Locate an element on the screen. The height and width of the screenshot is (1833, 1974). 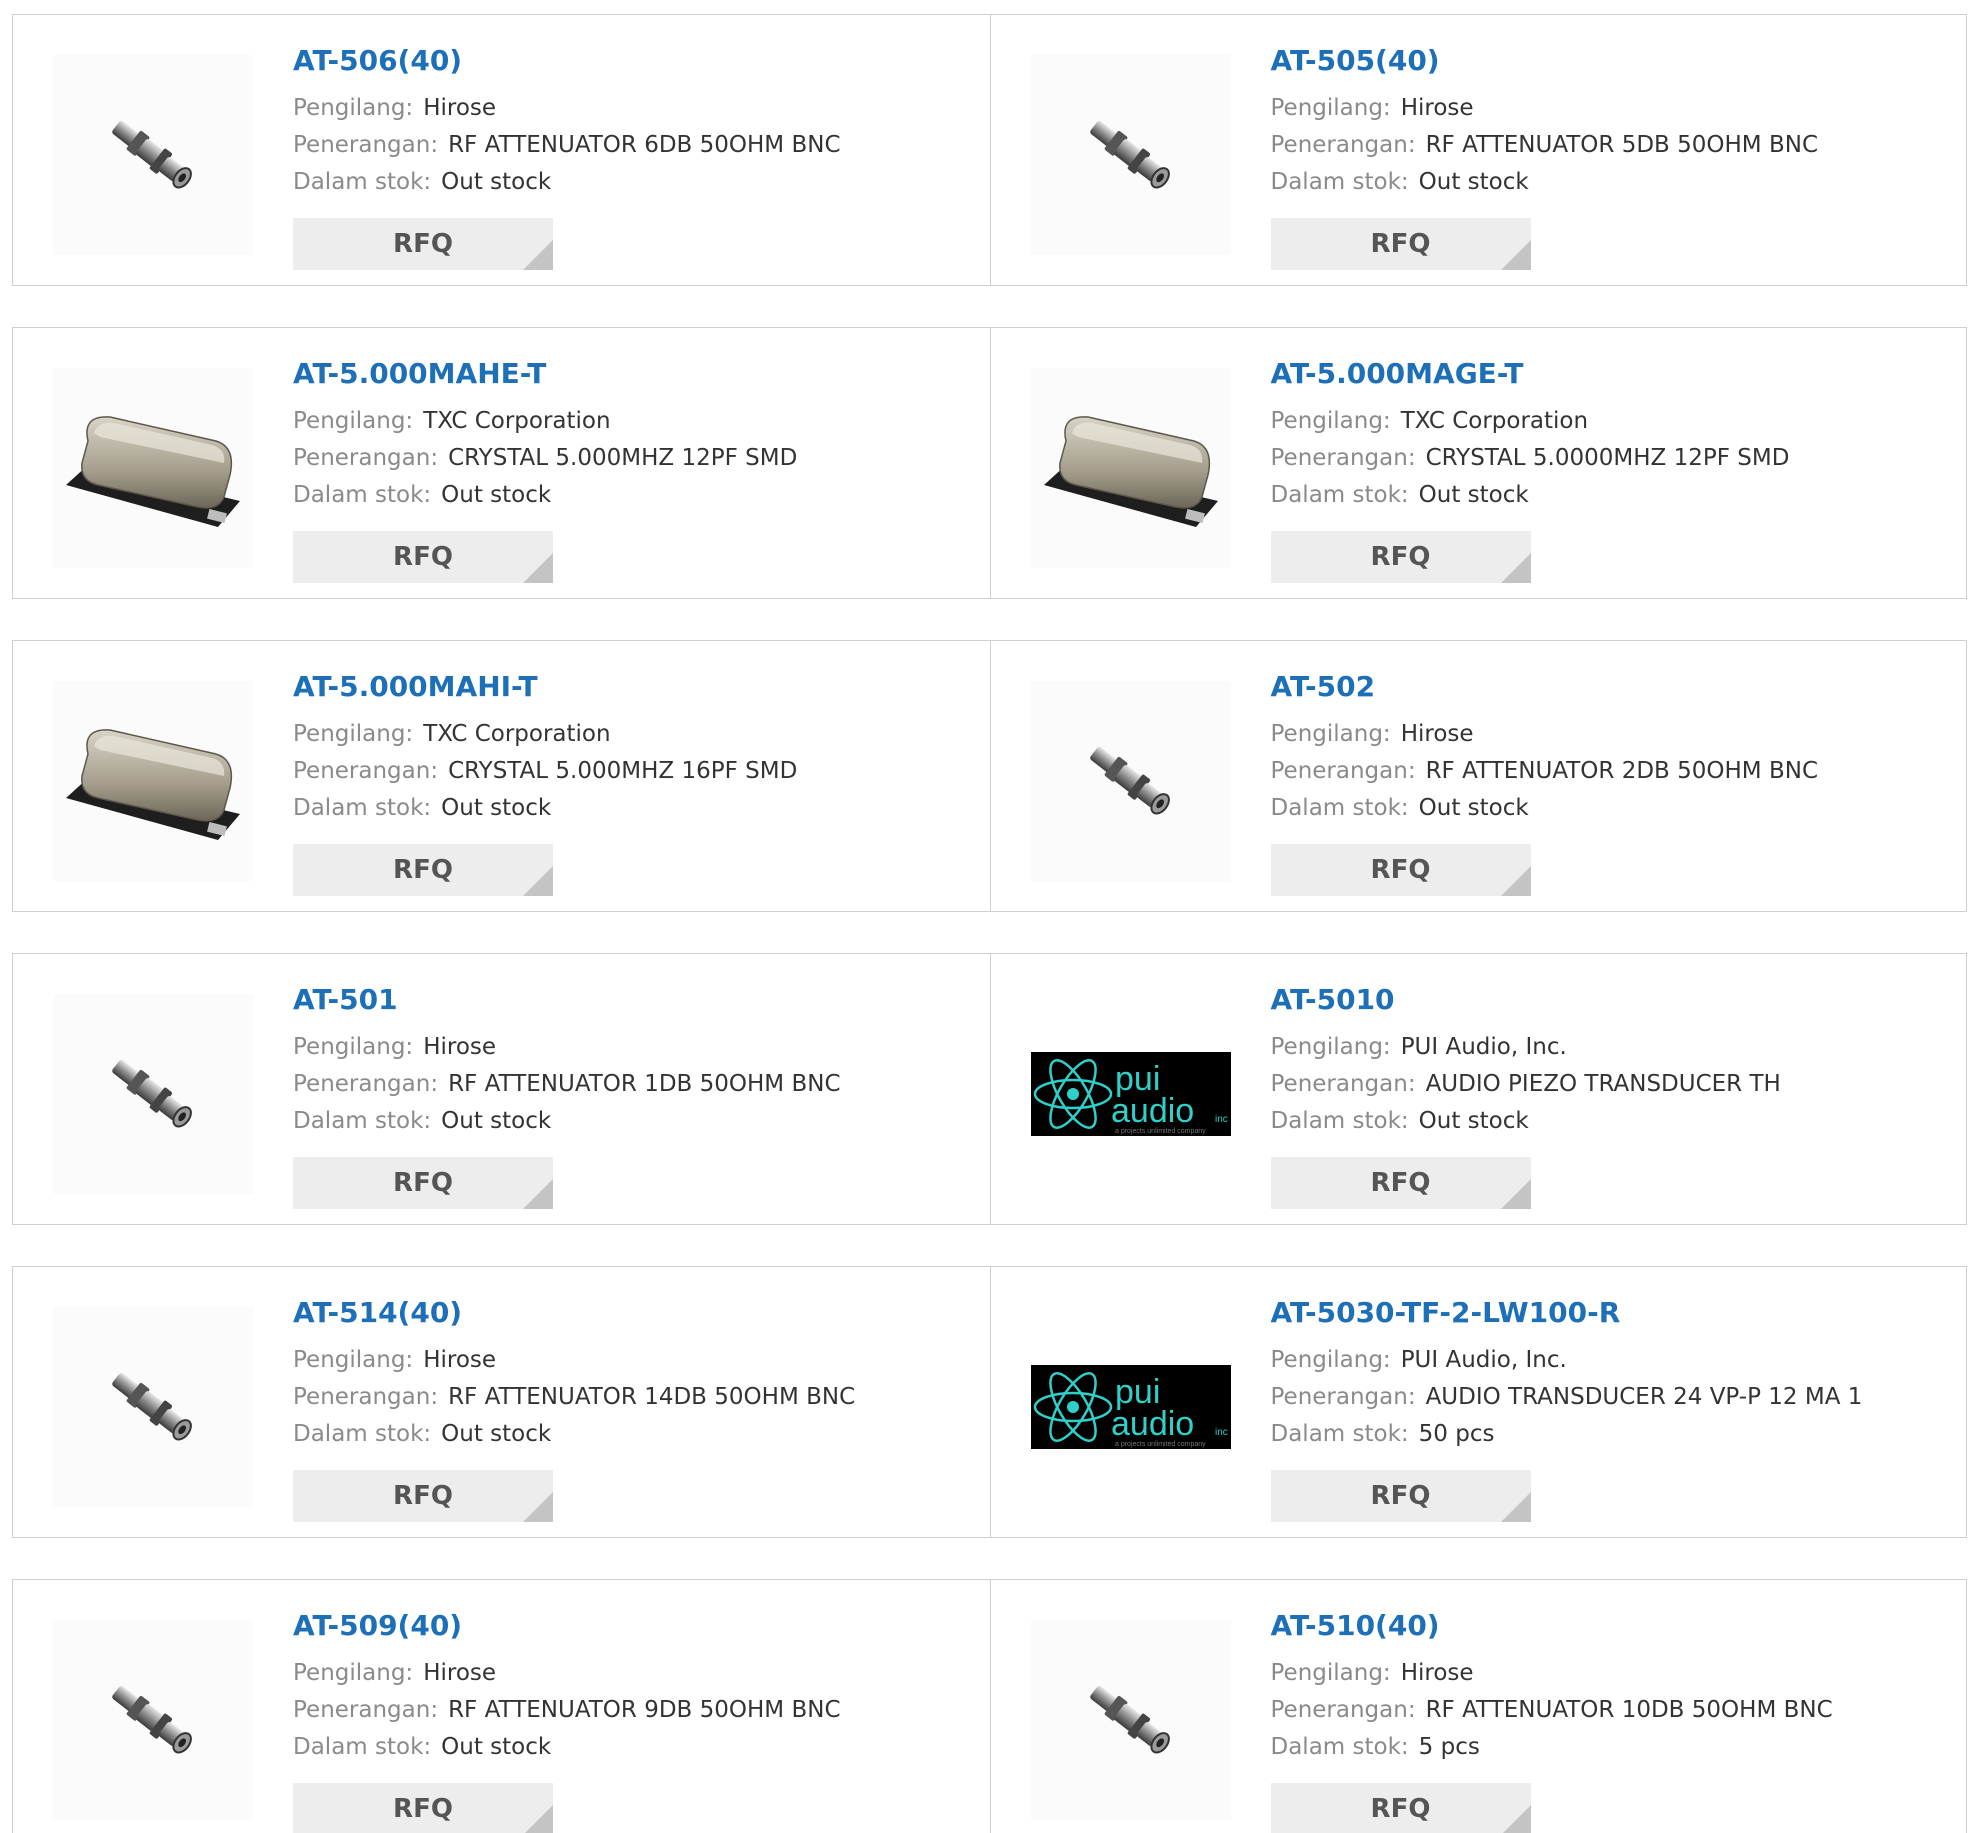
description-row: Penerangan: RF ATTENUATOR 2DB 50OHM BNC is located at coordinates (1614, 771).